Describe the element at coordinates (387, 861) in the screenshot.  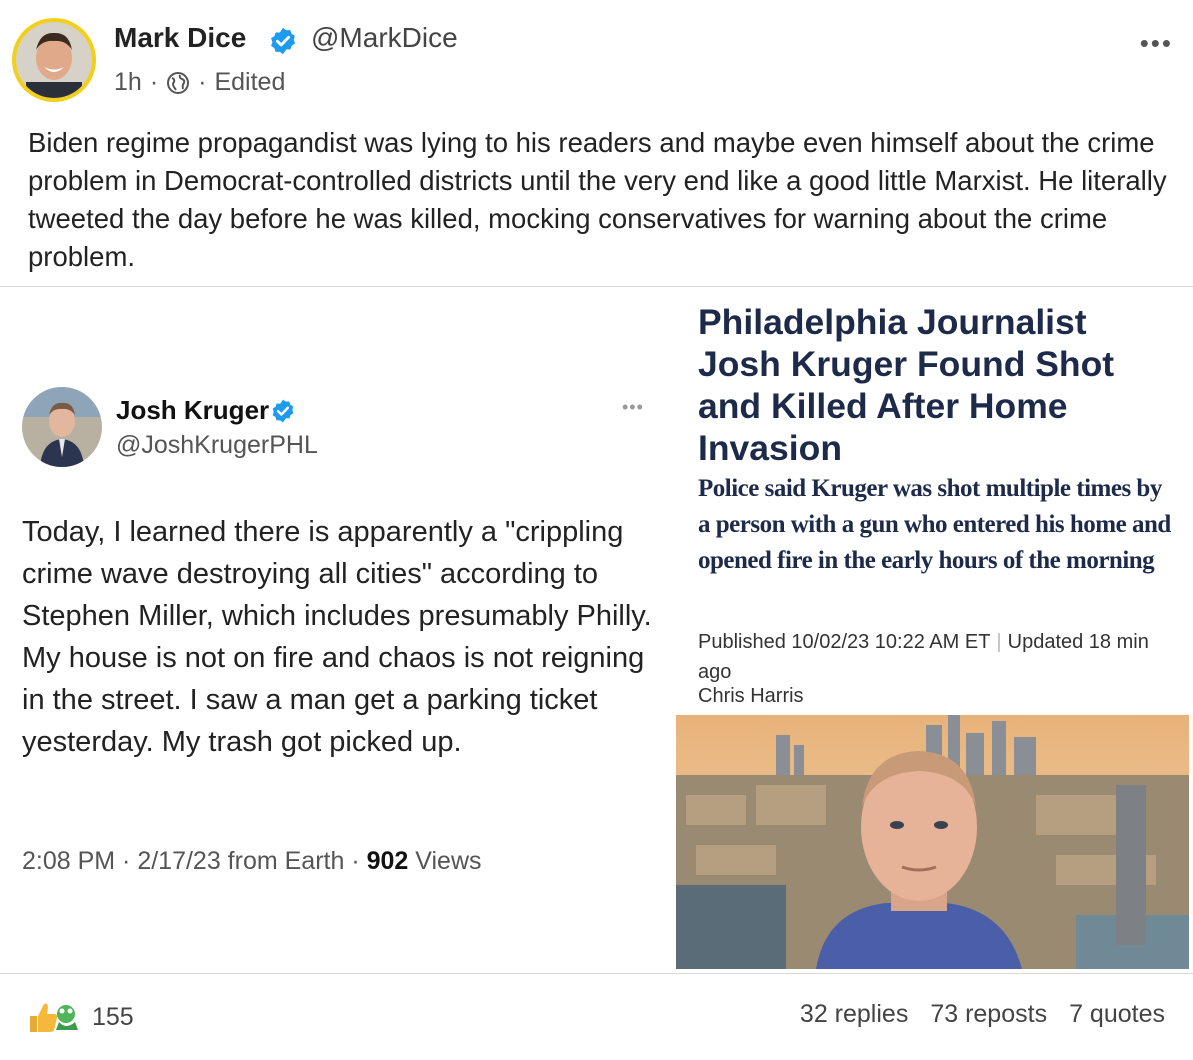
I see `embedded-tweet-views-count: 902` at that location.